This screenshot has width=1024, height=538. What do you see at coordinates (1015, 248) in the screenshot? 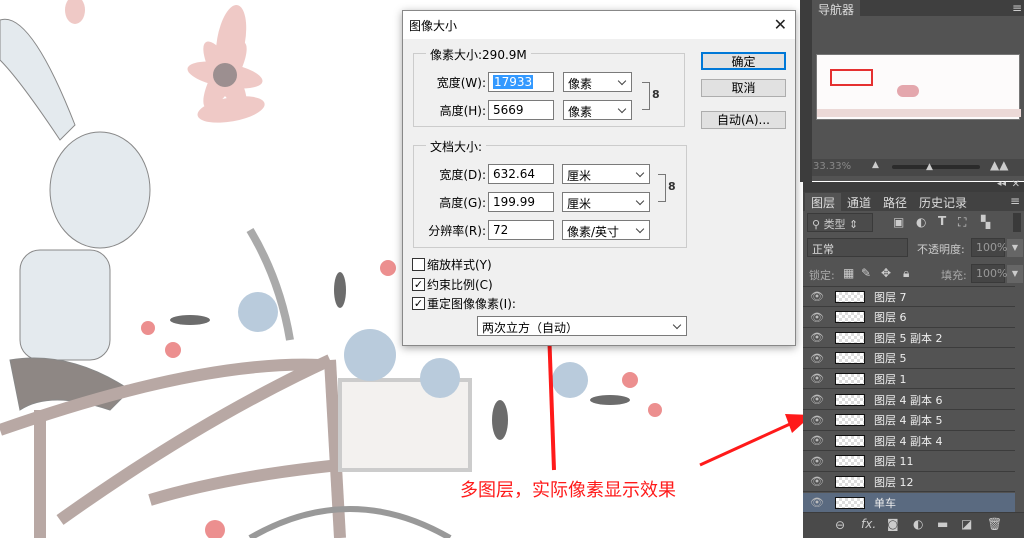
I see `opacity-dropdown-icon: ▼` at bounding box center [1015, 248].